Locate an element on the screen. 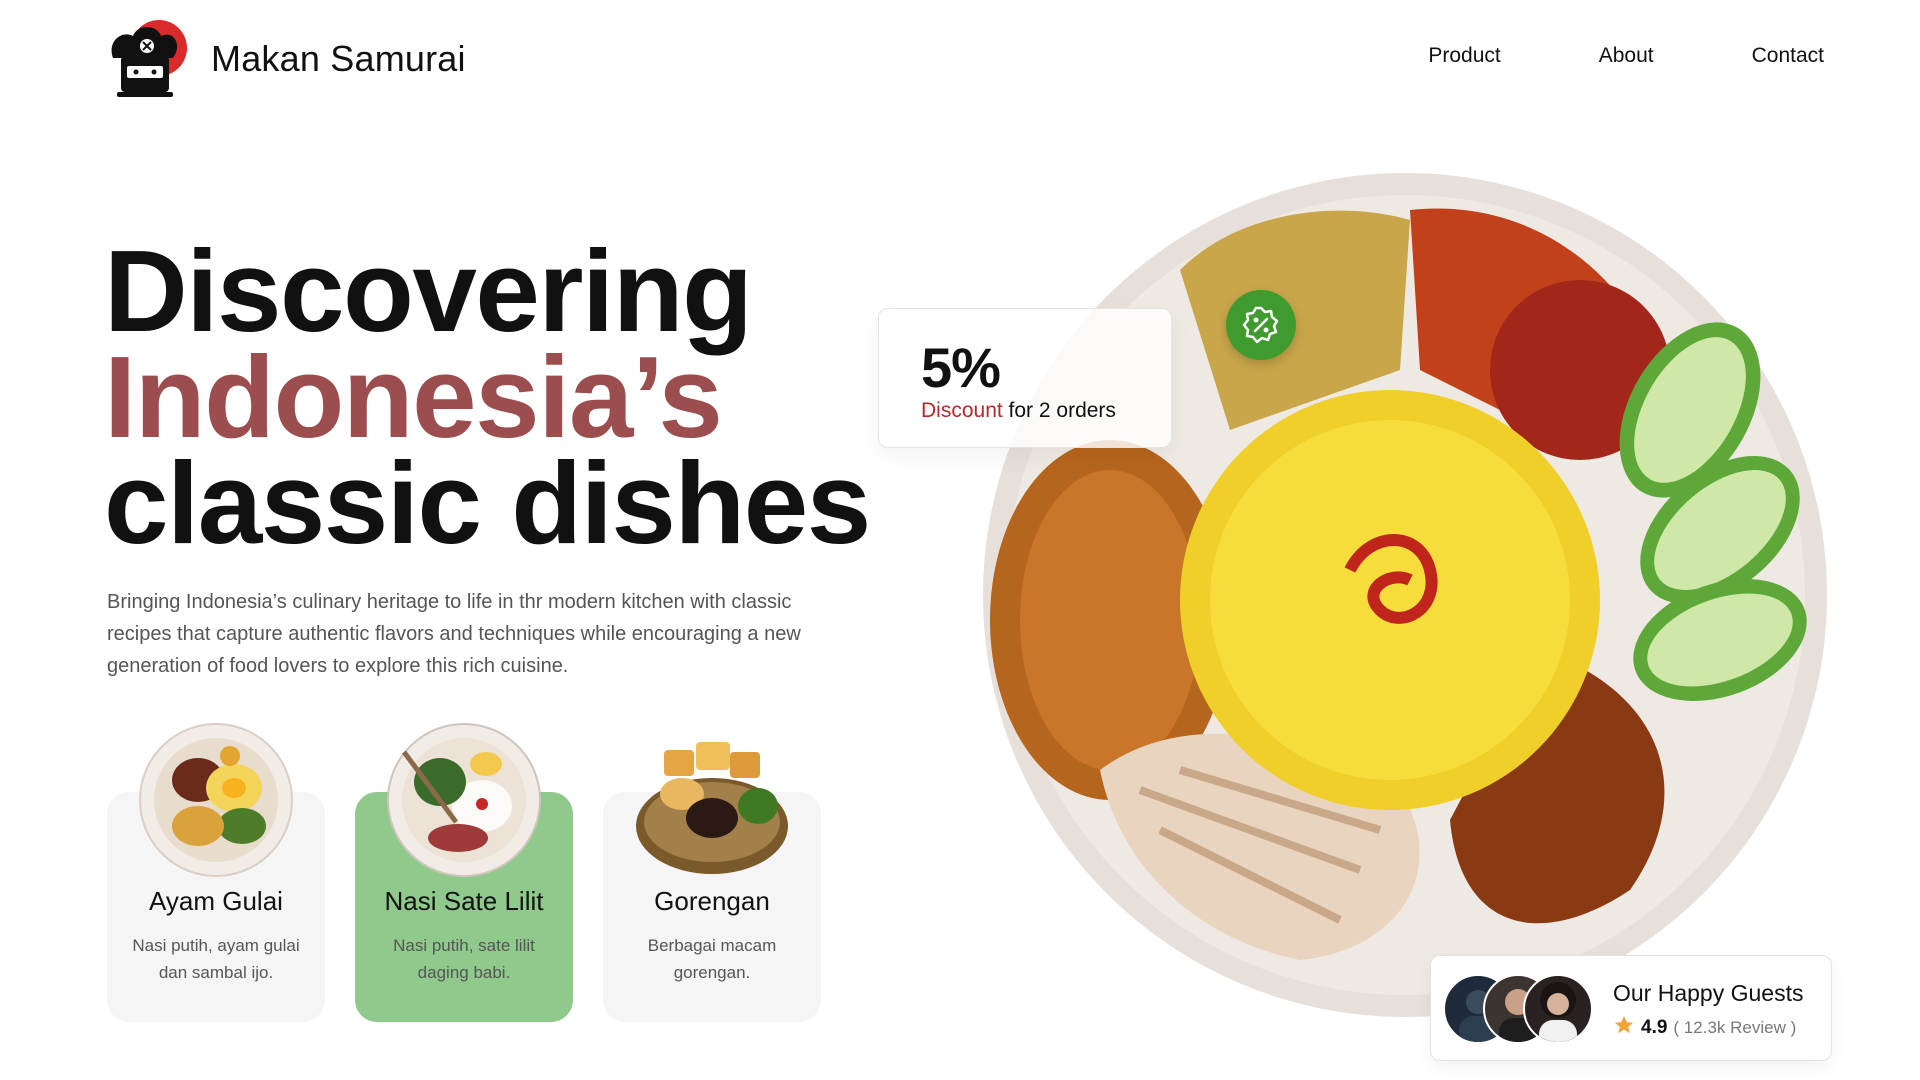 The image size is (1920, 1080). brand-name: Makan Samurai is located at coordinates (338, 58).